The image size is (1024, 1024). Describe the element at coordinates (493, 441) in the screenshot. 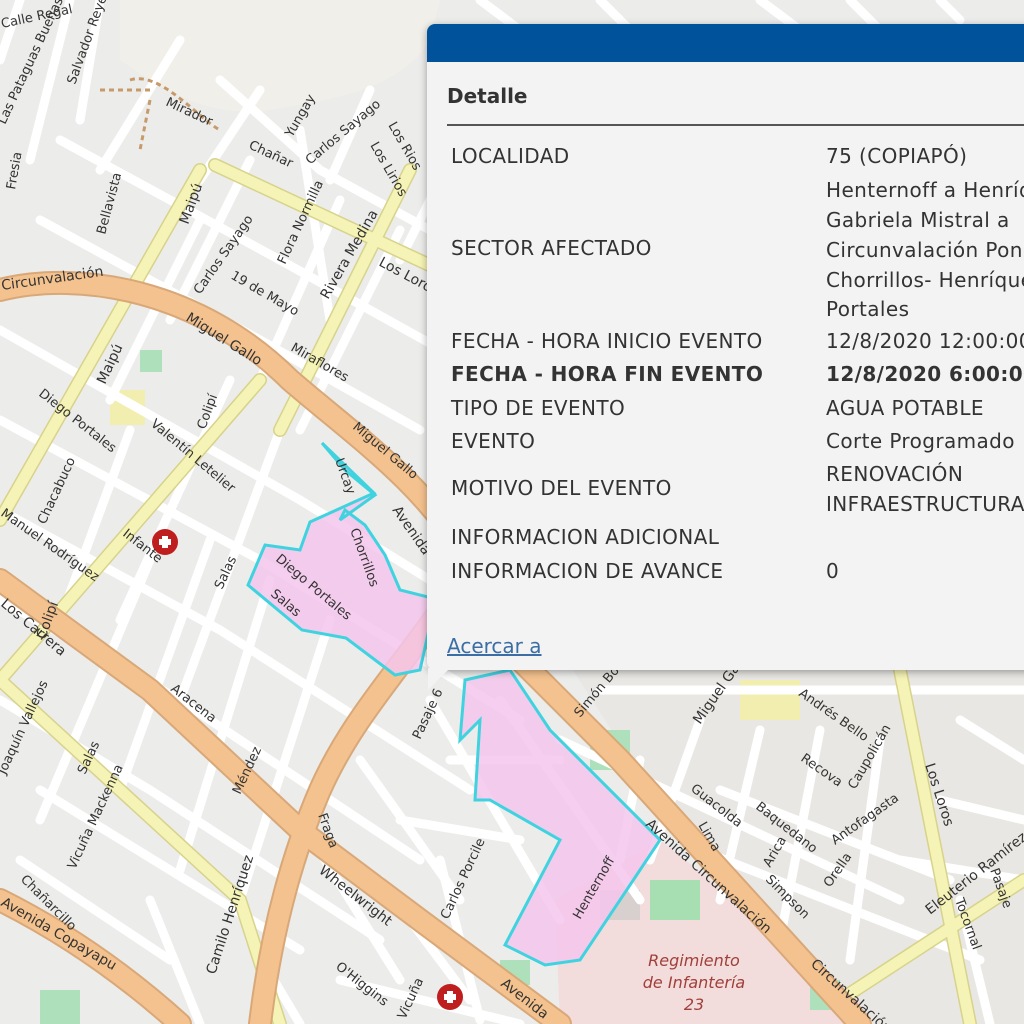

I see `field-label-evento: EVENTO` at that location.